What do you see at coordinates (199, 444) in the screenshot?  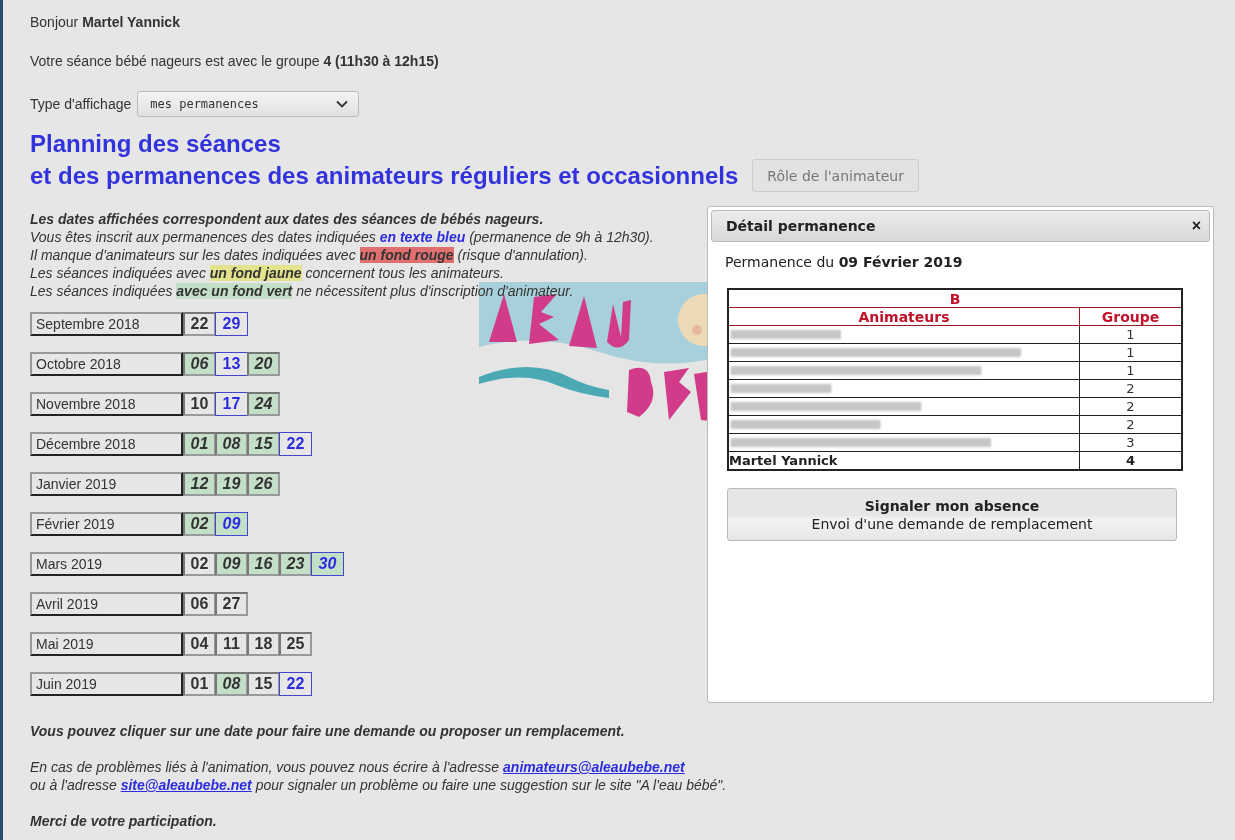 I see `date-cell: 01` at bounding box center [199, 444].